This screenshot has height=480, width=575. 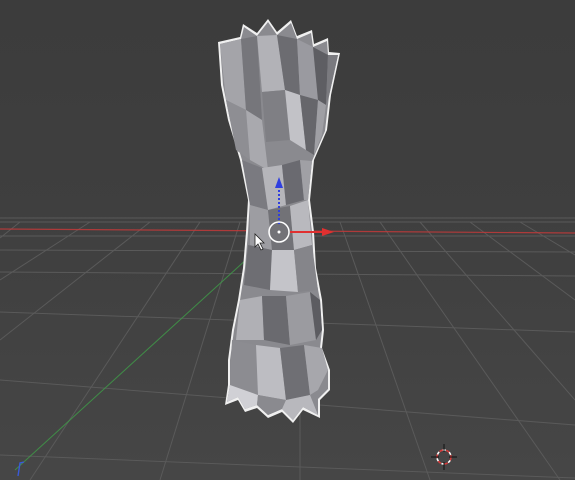 I want to click on pivot-center-dot, so click(x=279, y=232).